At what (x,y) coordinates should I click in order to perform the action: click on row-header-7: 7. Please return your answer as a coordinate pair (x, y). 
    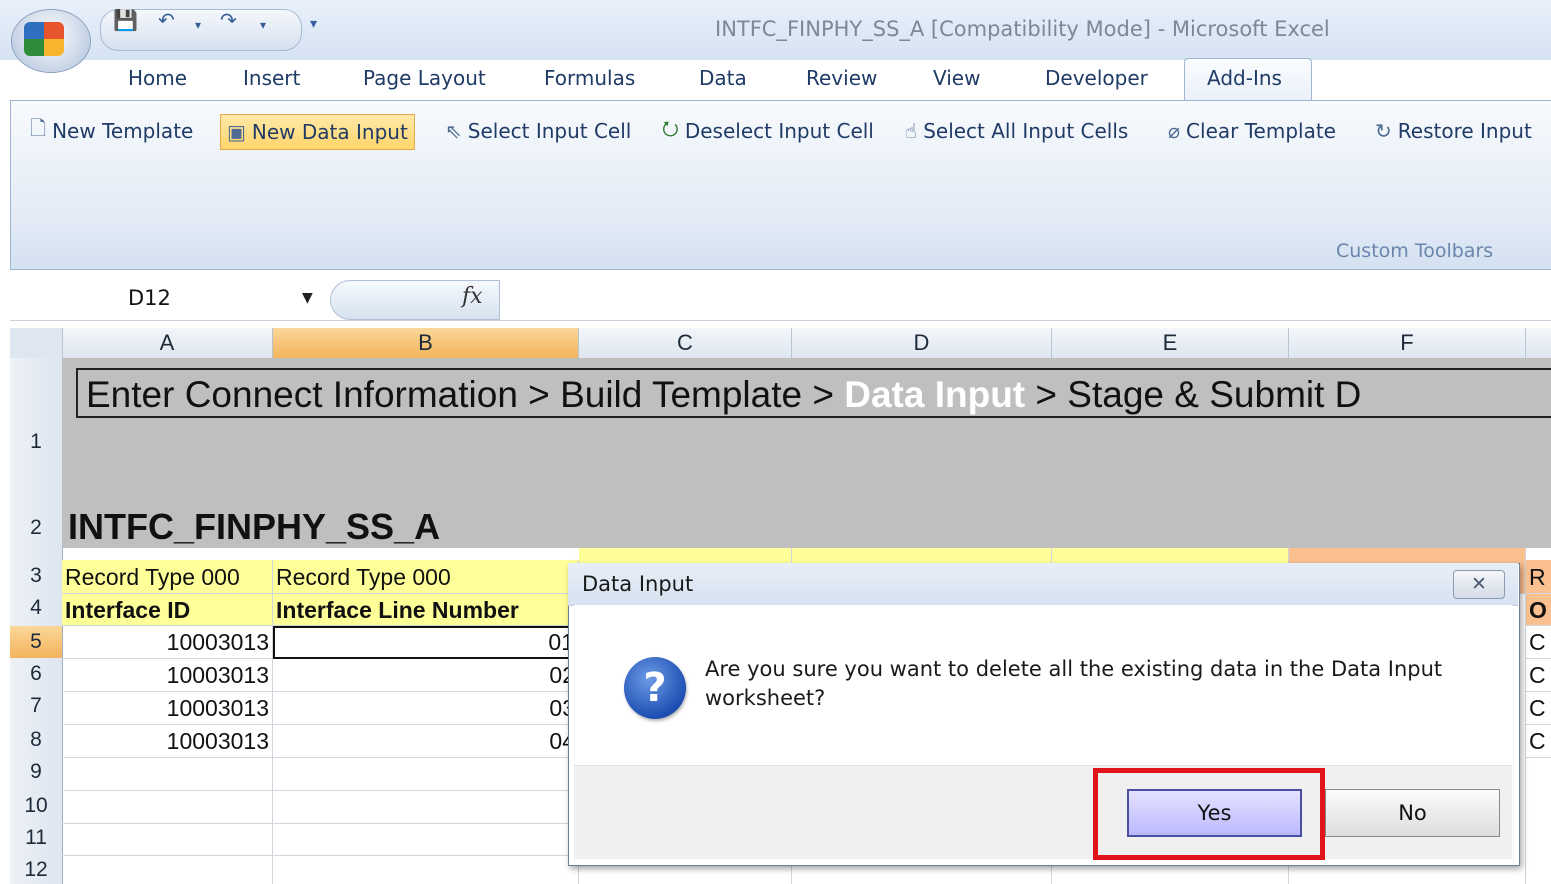
    Looking at the image, I should click on (36, 706).